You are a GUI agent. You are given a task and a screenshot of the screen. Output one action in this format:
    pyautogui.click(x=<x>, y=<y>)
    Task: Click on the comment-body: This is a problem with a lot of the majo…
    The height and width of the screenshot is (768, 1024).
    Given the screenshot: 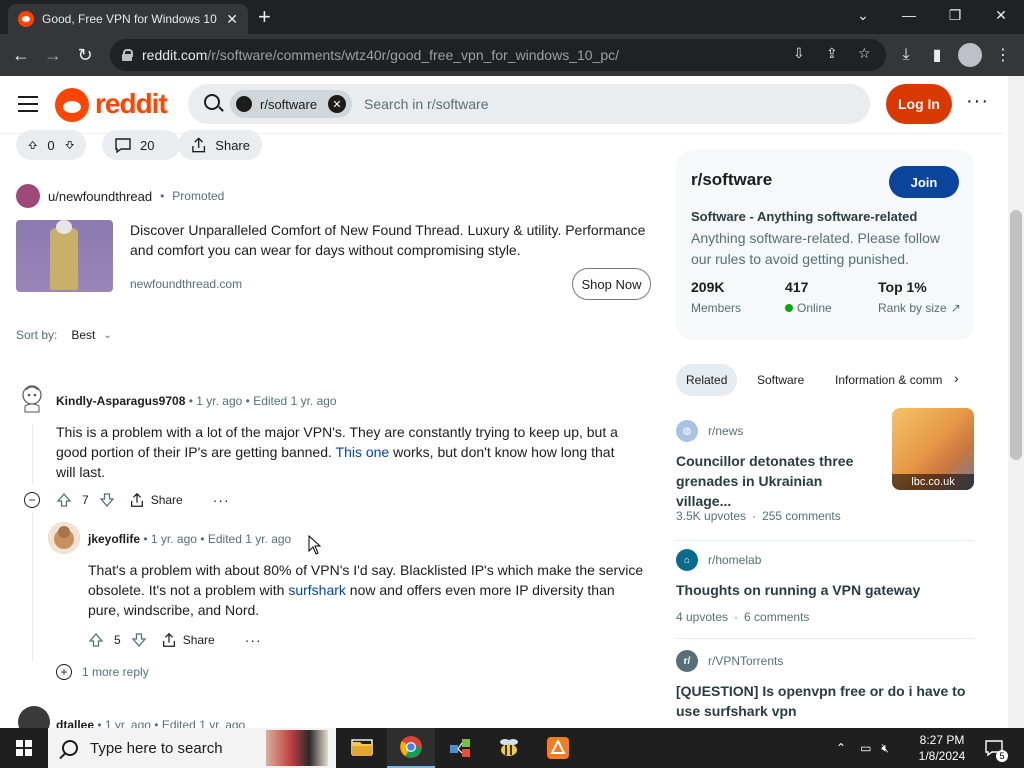 What is the action you would take?
    pyautogui.click(x=346, y=452)
    